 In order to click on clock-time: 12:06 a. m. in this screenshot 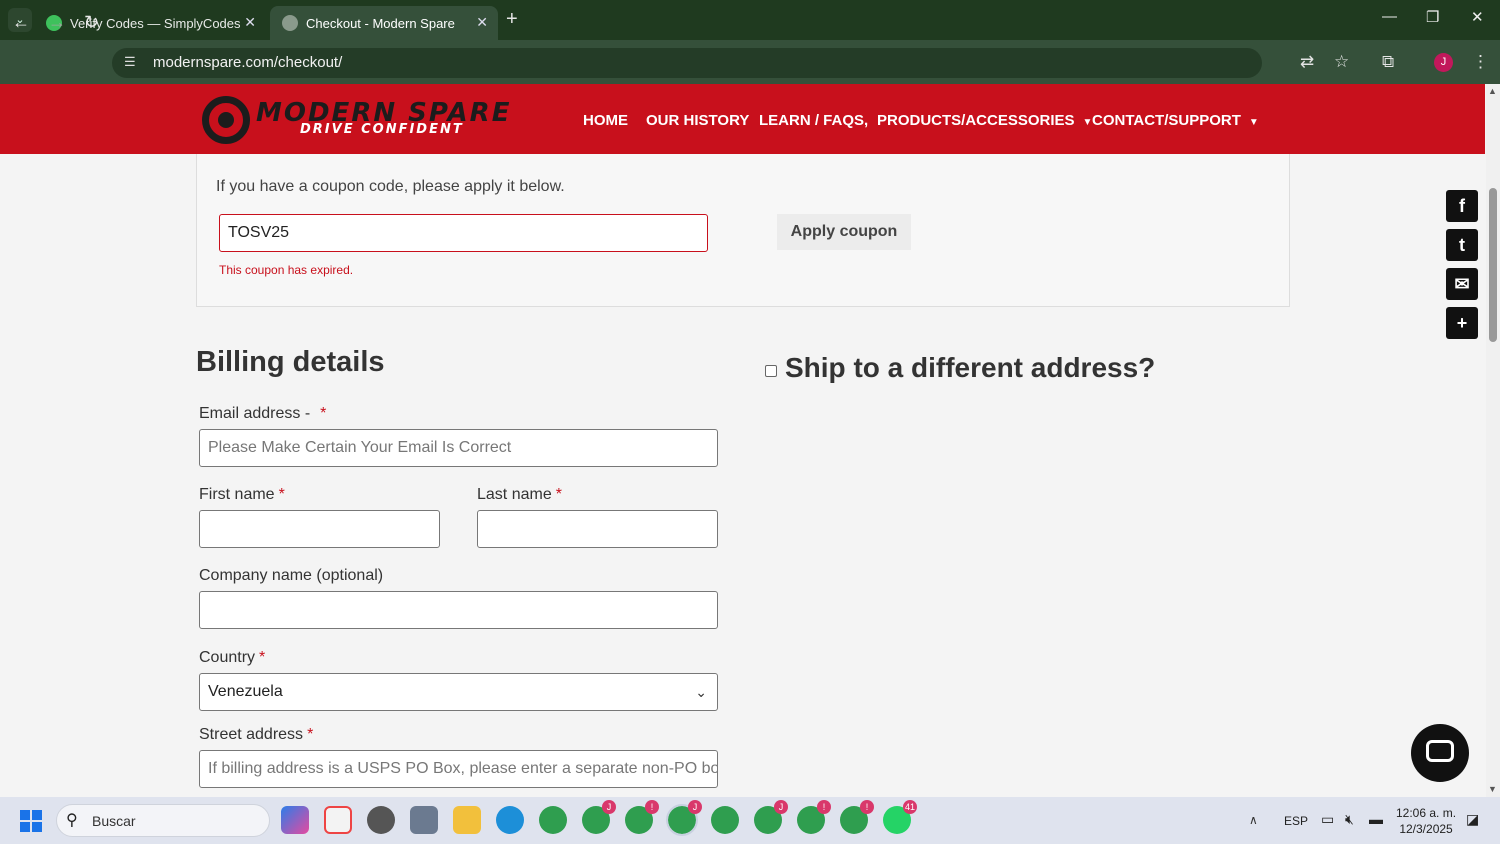, I will do `click(1426, 813)`.